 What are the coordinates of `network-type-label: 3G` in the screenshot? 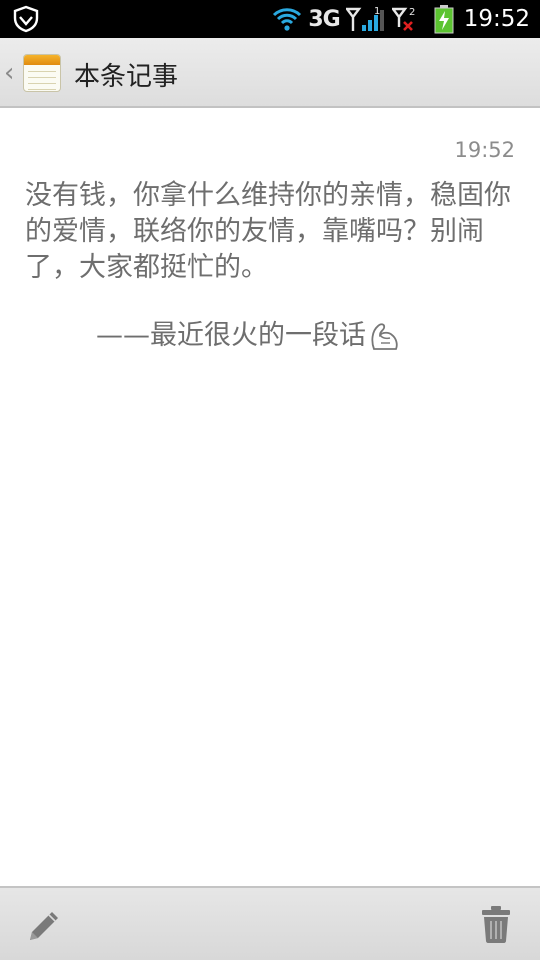 It's located at (324, 19).